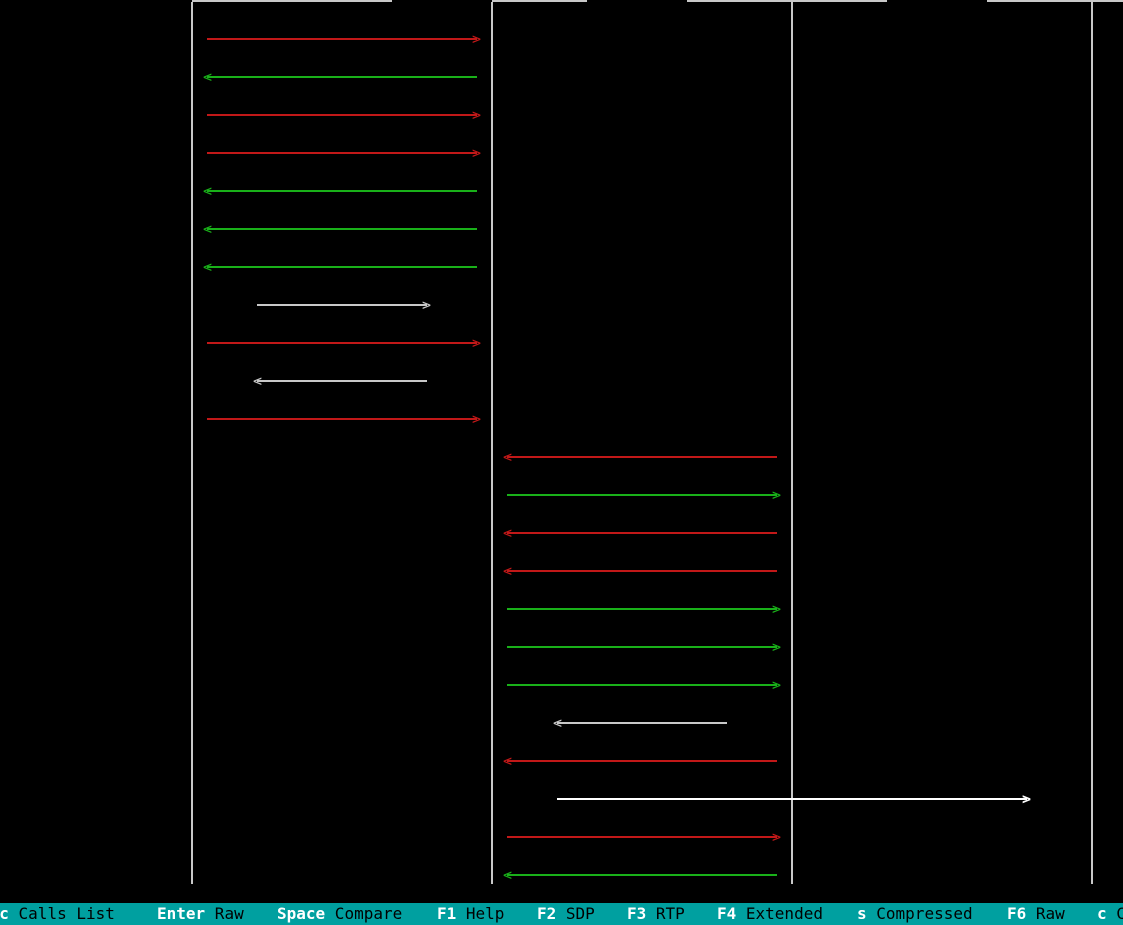 This screenshot has height=925, width=1123. I want to click on keybinding-label: Help, so click(480, 913).